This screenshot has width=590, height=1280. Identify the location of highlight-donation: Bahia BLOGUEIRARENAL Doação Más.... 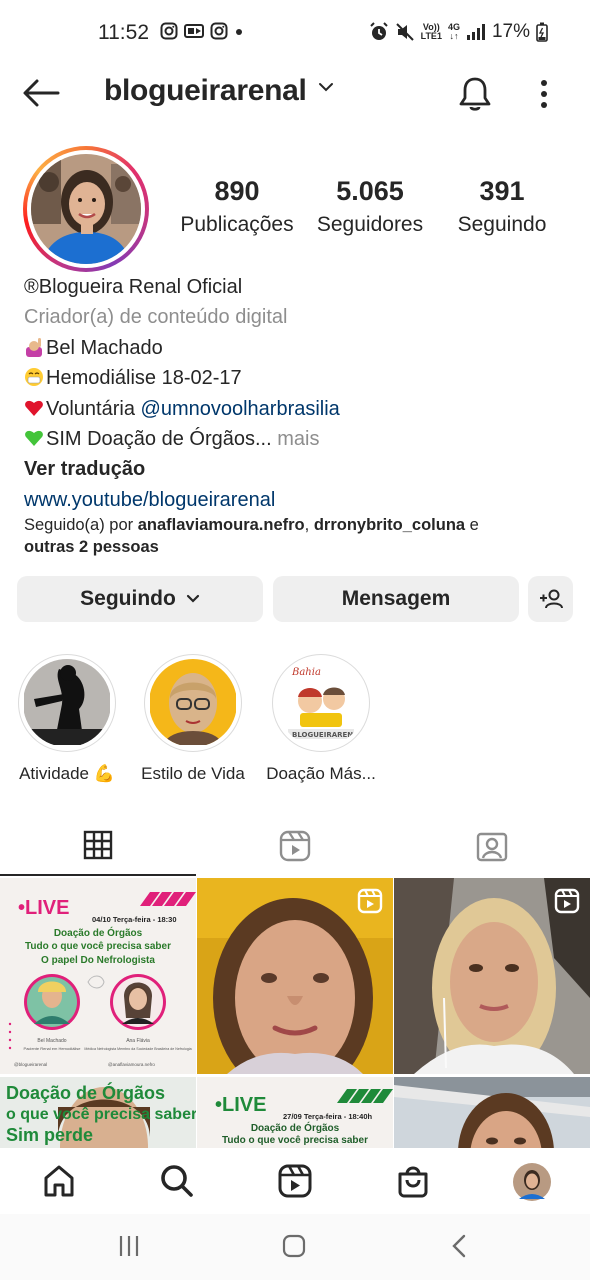
(321, 719).